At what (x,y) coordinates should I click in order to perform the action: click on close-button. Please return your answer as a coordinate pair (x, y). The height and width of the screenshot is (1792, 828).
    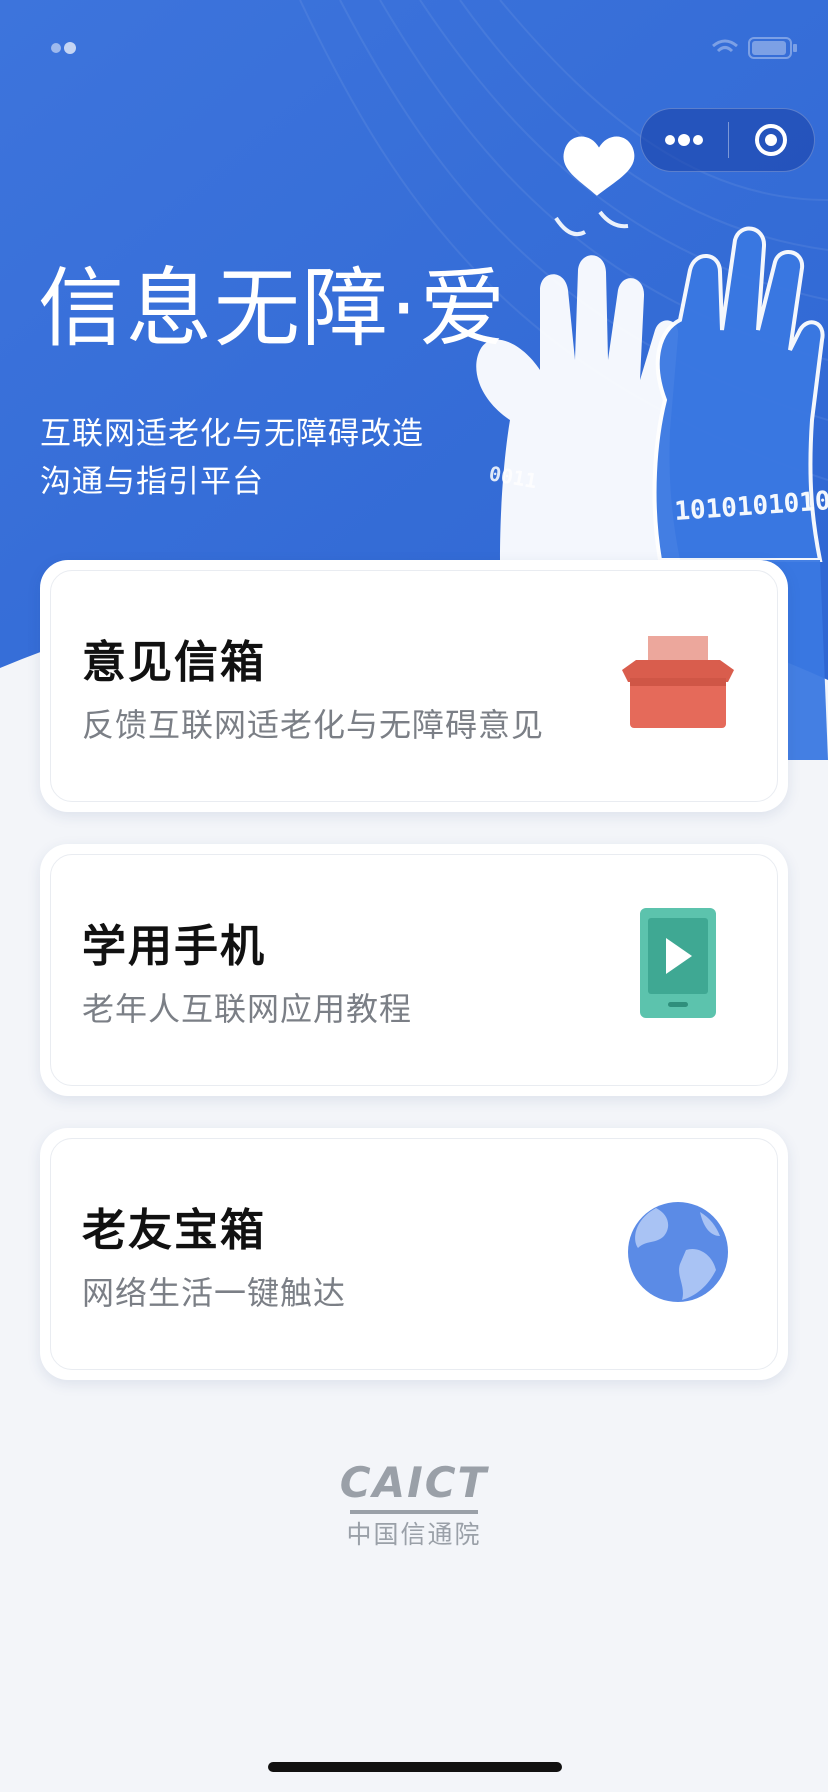
    Looking at the image, I should click on (772, 140).